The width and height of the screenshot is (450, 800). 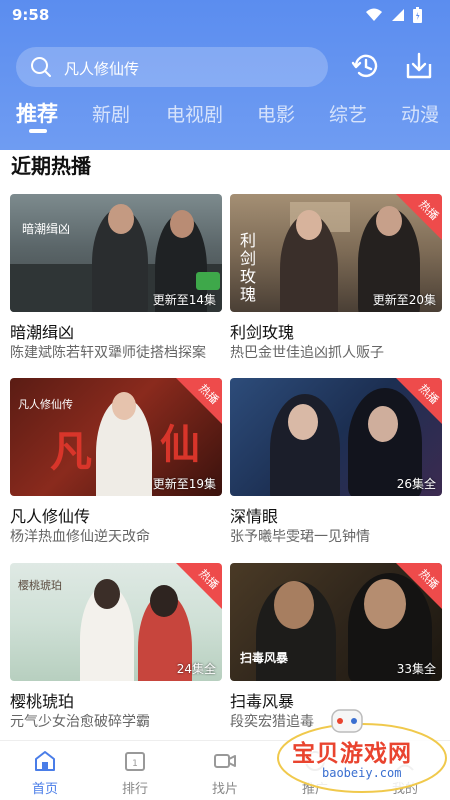 What do you see at coordinates (336, 622) in the screenshot?
I see `poster-image: 扫毒风暴 热播 33集全` at bounding box center [336, 622].